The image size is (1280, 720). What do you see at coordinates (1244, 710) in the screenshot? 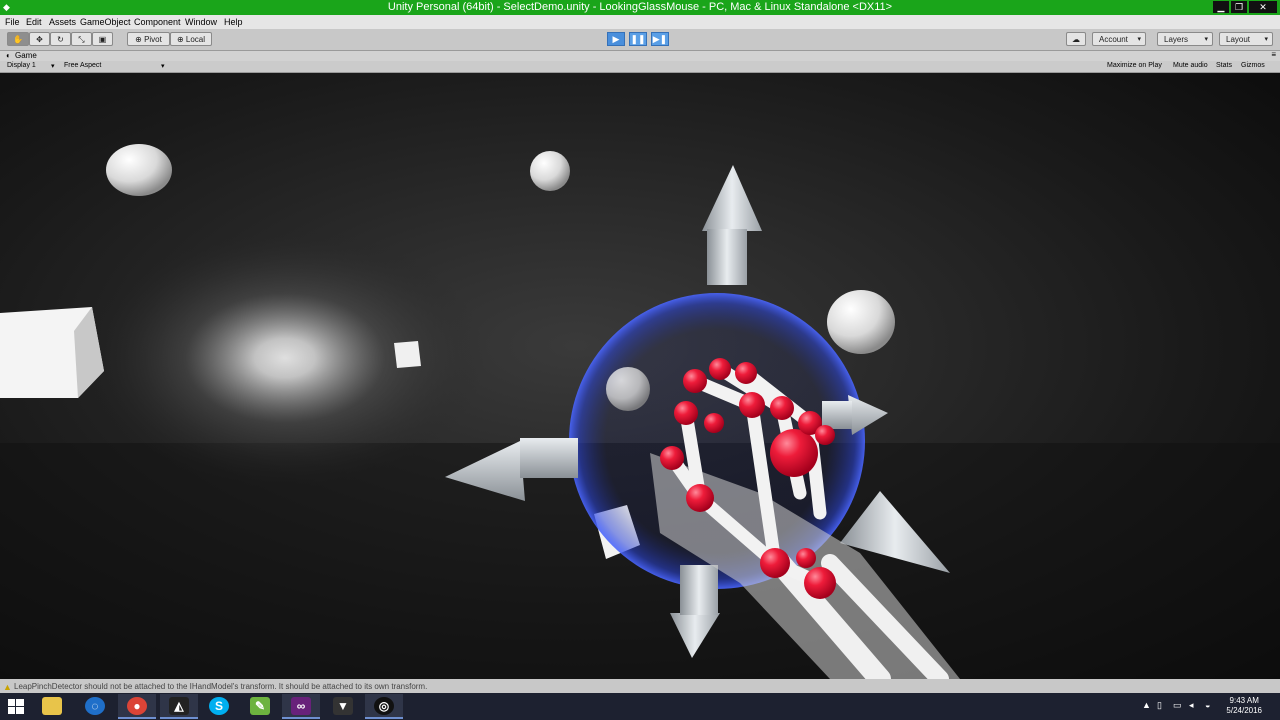
I see `clock-date: 5/24/2016` at bounding box center [1244, 710].